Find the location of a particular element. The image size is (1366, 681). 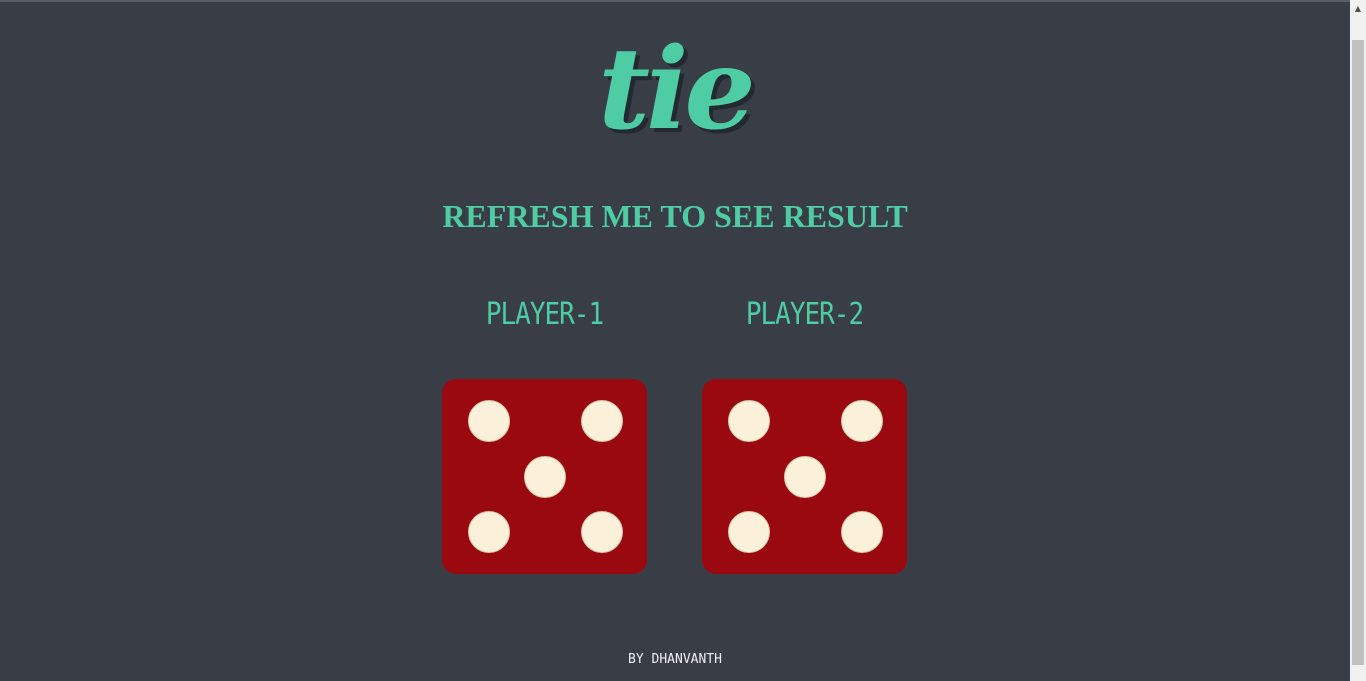

triangle-up-icon: ▲ is located at coordinates (1358, 8).